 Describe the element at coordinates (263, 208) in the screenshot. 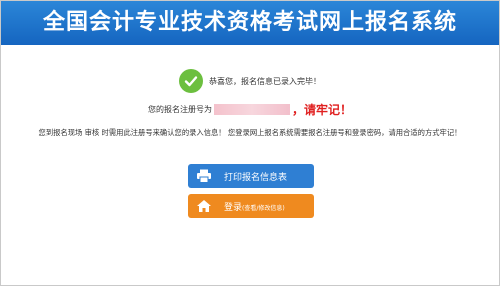

I see `login-sub-label: (查看/修改信息)` at that location.